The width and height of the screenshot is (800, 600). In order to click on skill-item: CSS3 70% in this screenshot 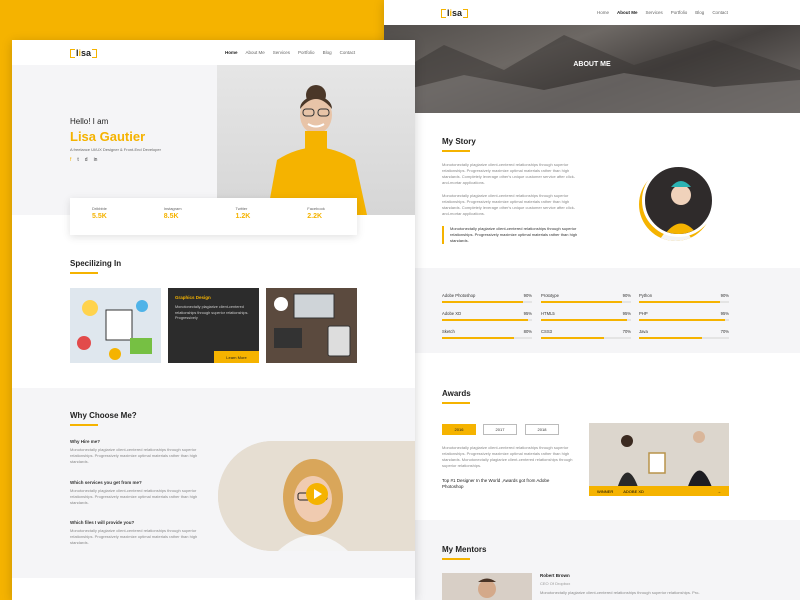, I will do `click(586, 334)`.